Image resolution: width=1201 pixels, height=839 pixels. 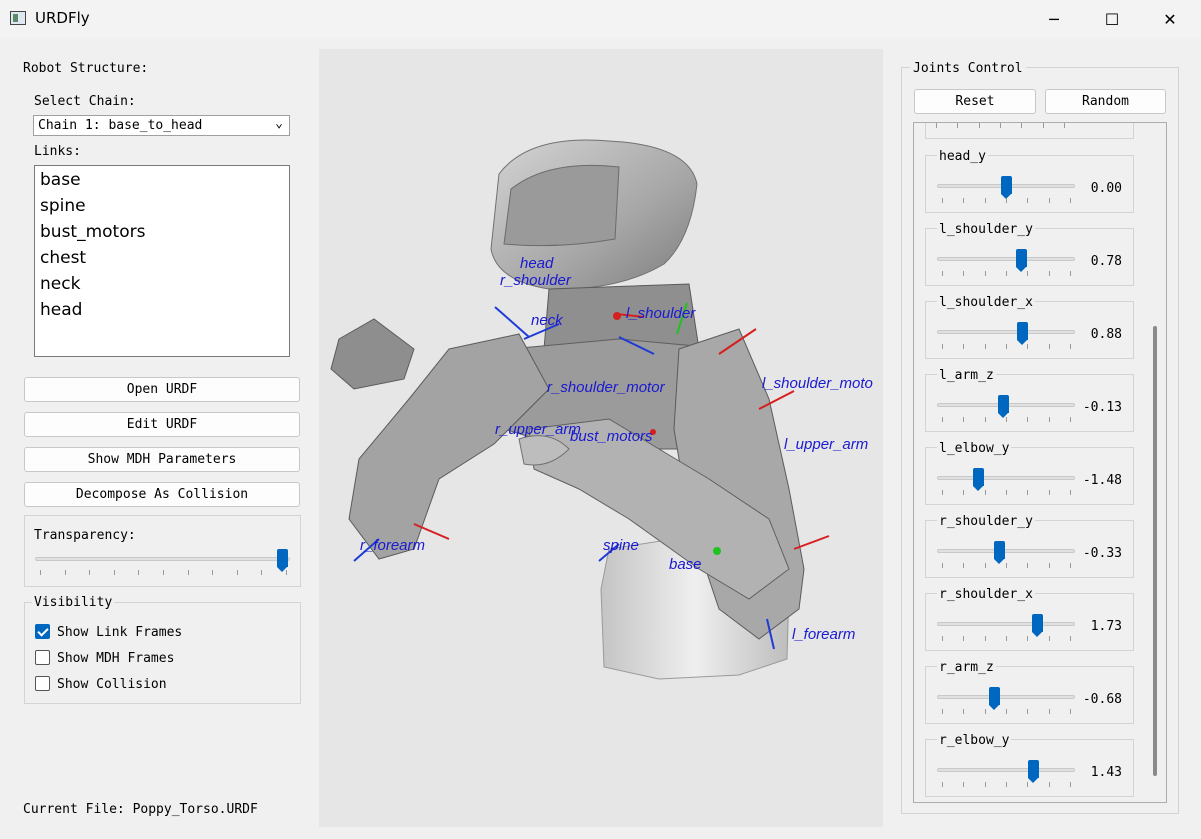 What do you see at coordinates (817, 383) in the screenshot?
I see `frame-label-l-shoulder-motor: l_shoulder_moto` at bounding box center [817, 383].